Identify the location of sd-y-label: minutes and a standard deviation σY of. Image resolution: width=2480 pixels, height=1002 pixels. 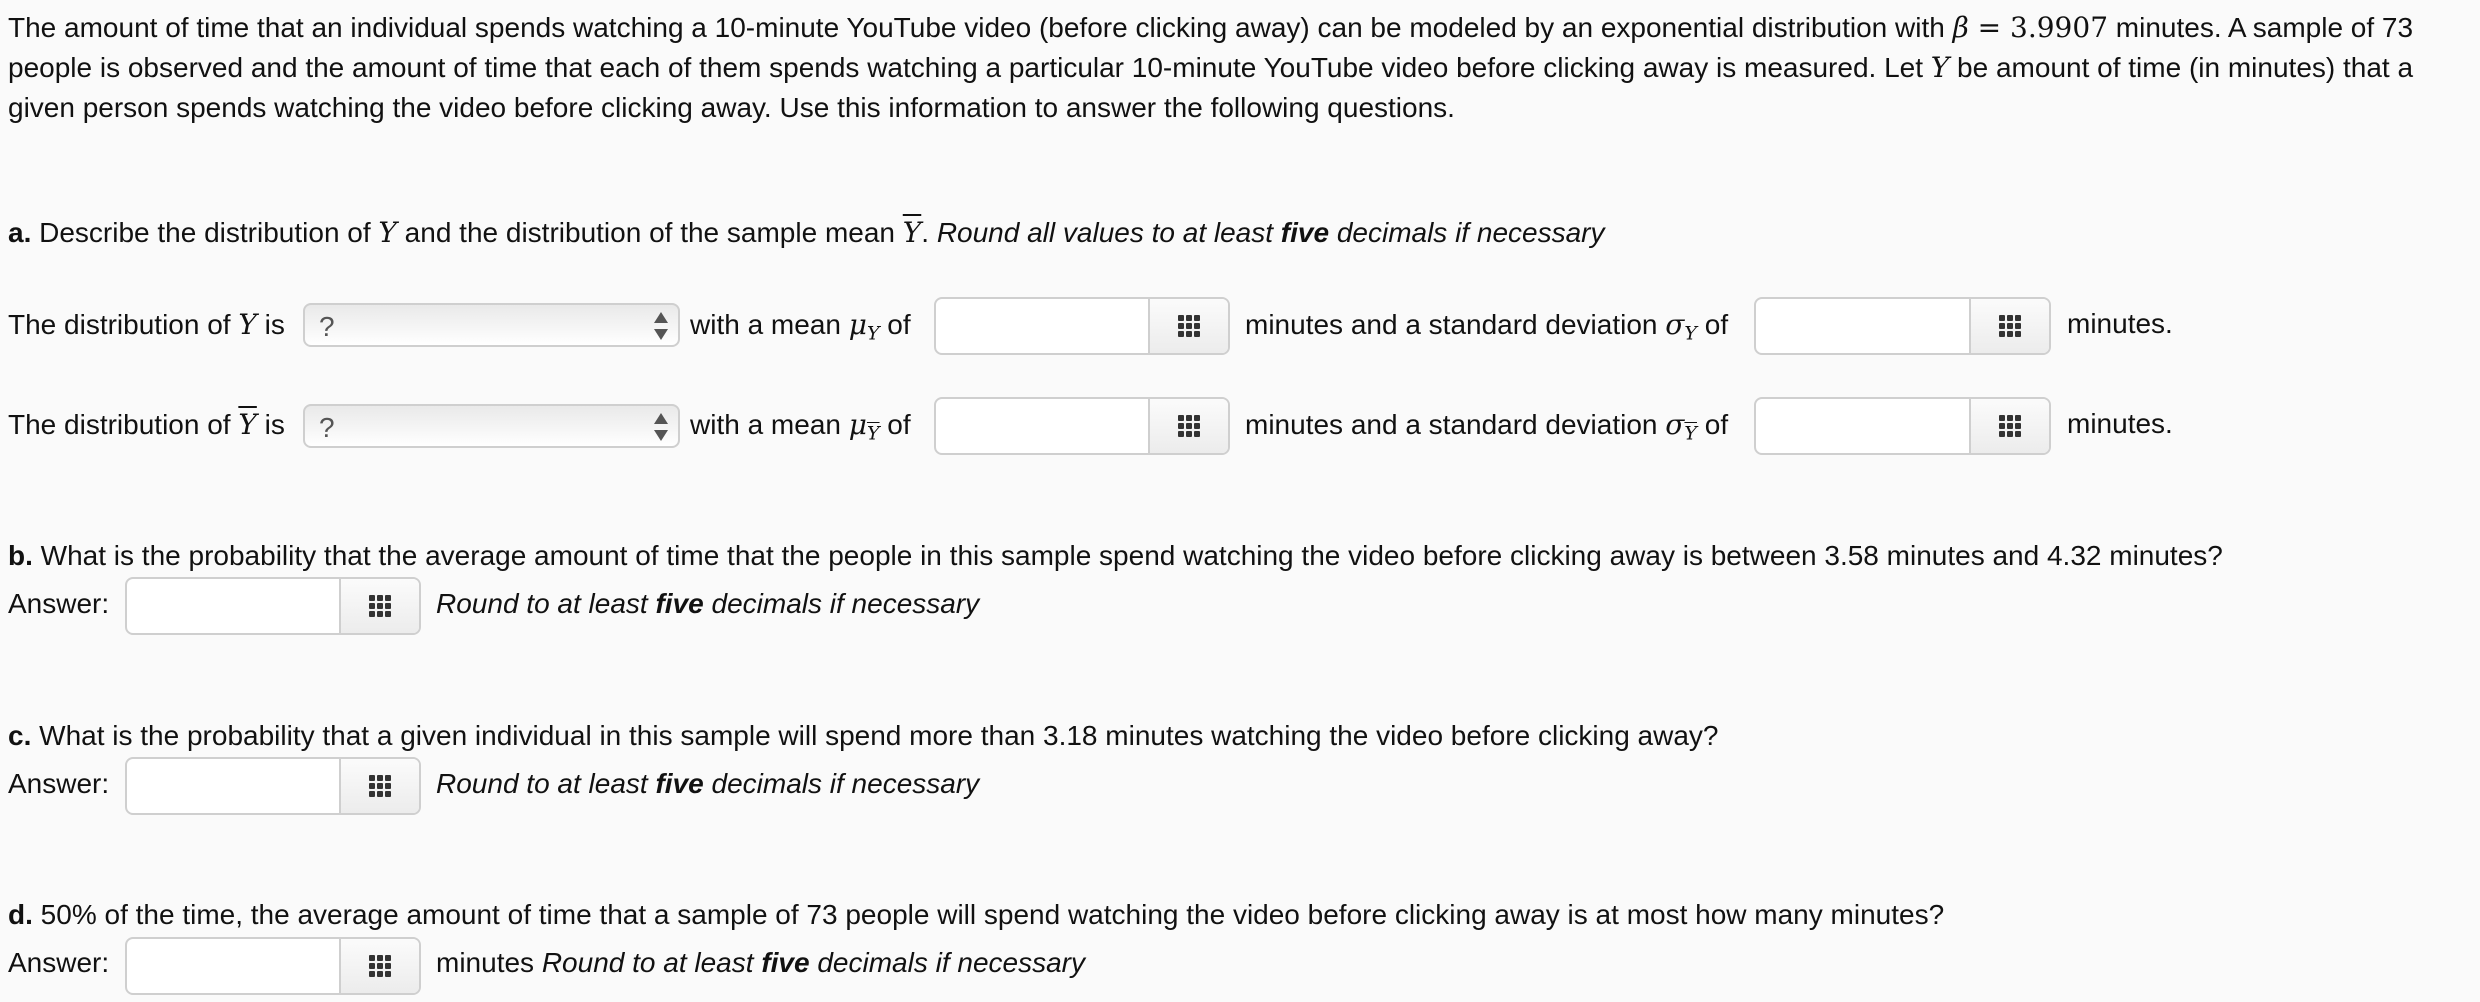
(1487, 326).